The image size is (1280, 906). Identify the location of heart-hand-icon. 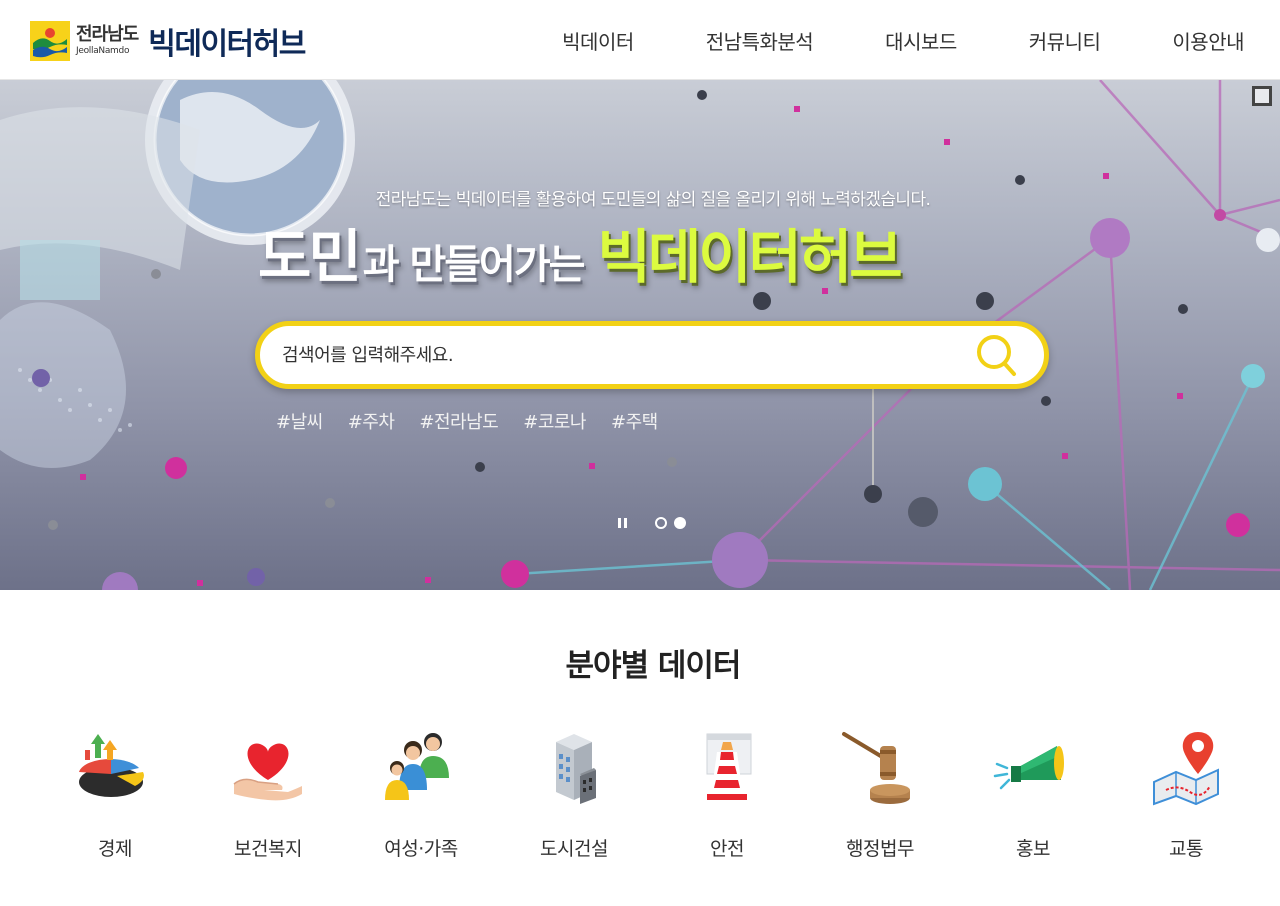
(267, 772).